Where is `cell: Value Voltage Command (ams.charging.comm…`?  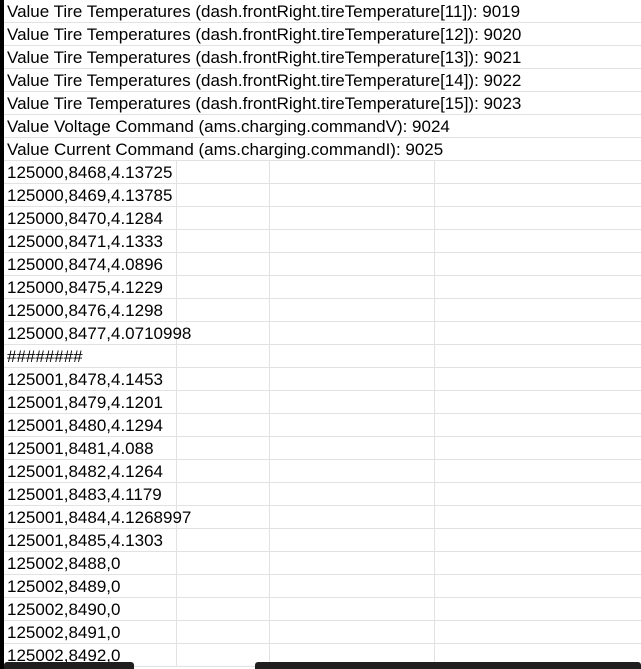 cell: Value Voltage Command (ams.charging.comm… is located at coordinates (231, 126).